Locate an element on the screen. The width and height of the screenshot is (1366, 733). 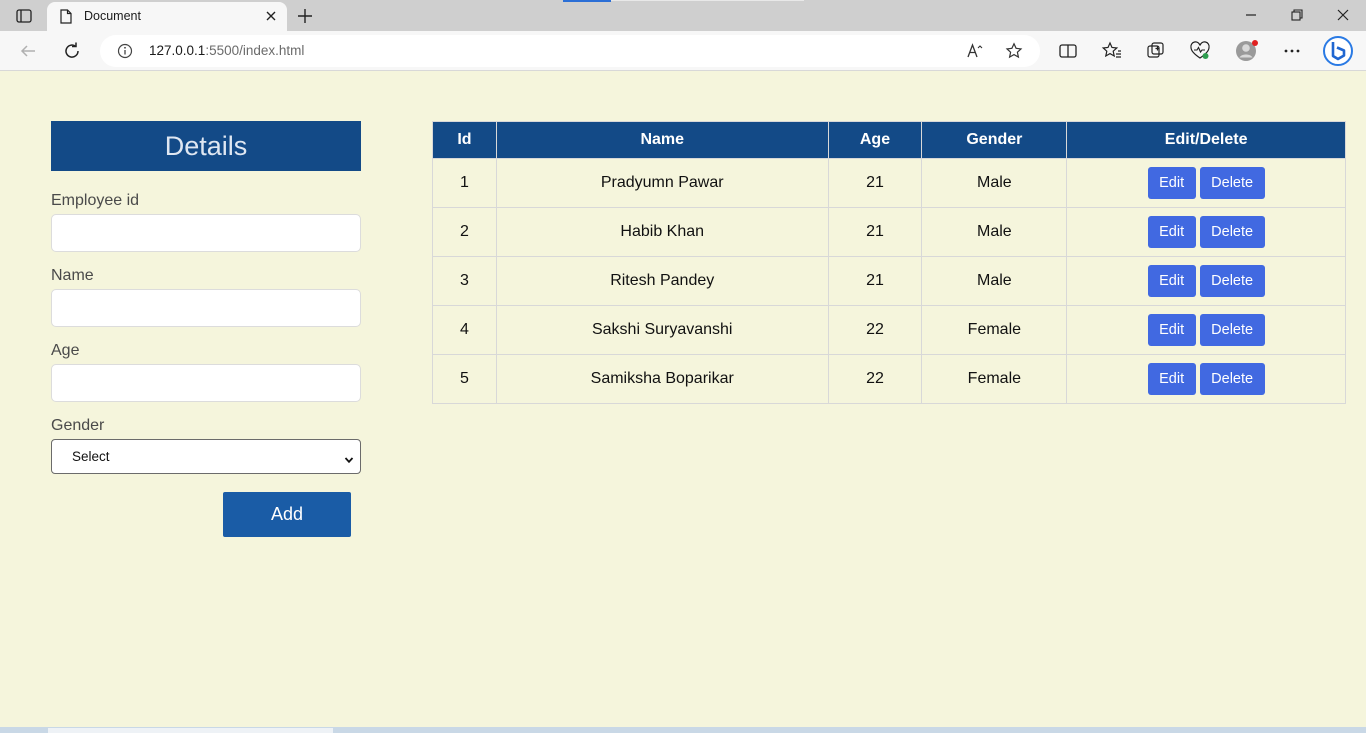
new-tab-icon is located at coordinates (305, 16).